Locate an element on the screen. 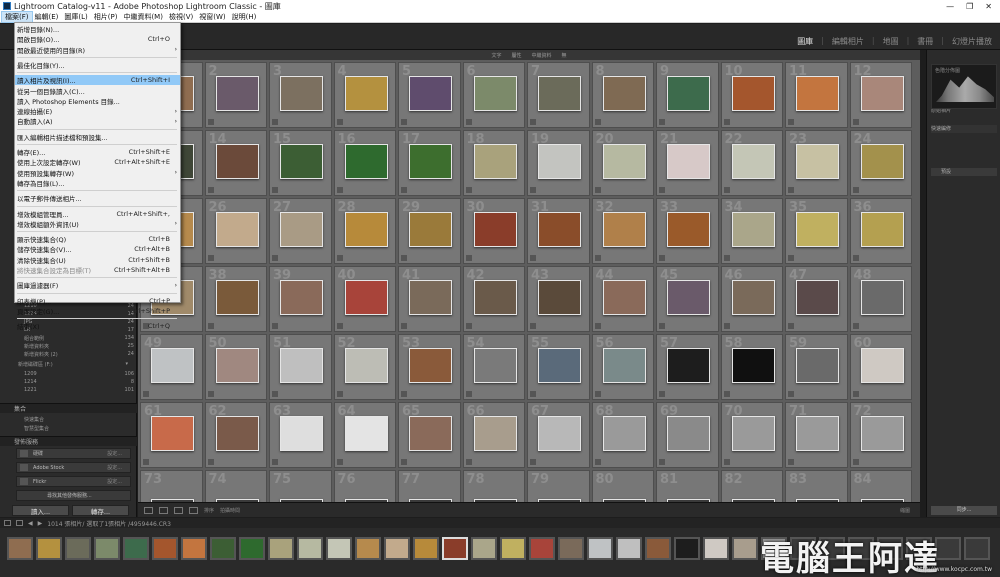 The width and height of the screenshot is (1000, 577). grid-cell: 82 is located at coordinates (751, 486).